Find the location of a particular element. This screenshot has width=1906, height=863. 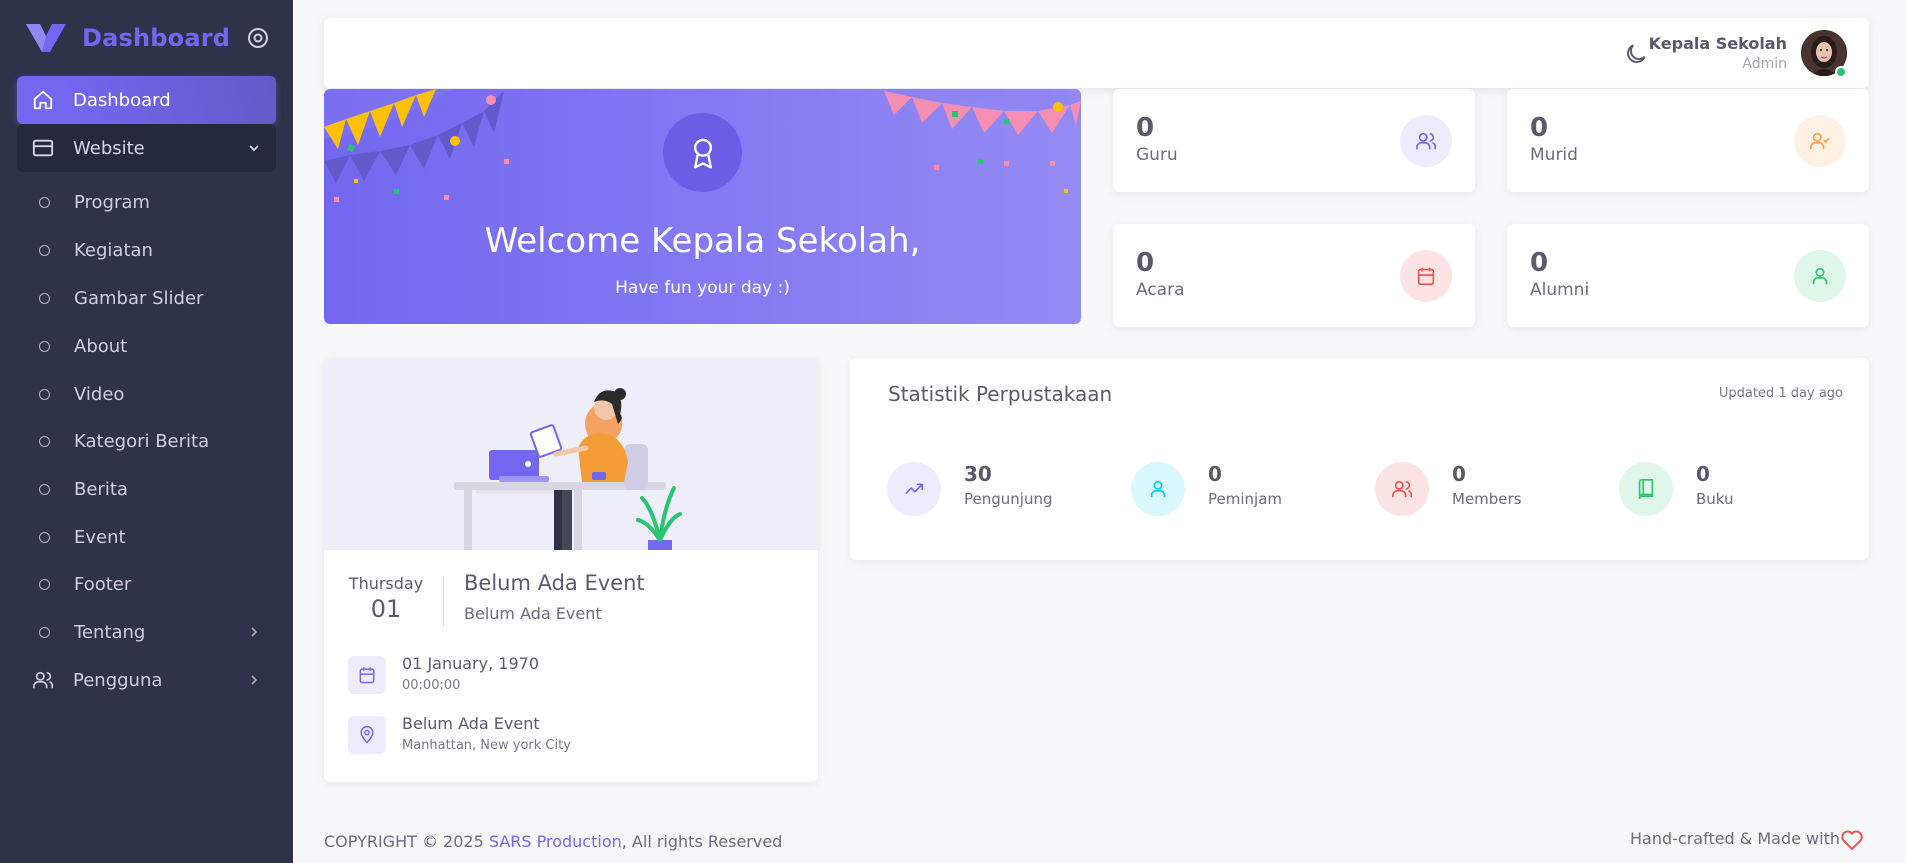

layout-icon is located at coordinates (43, 148).